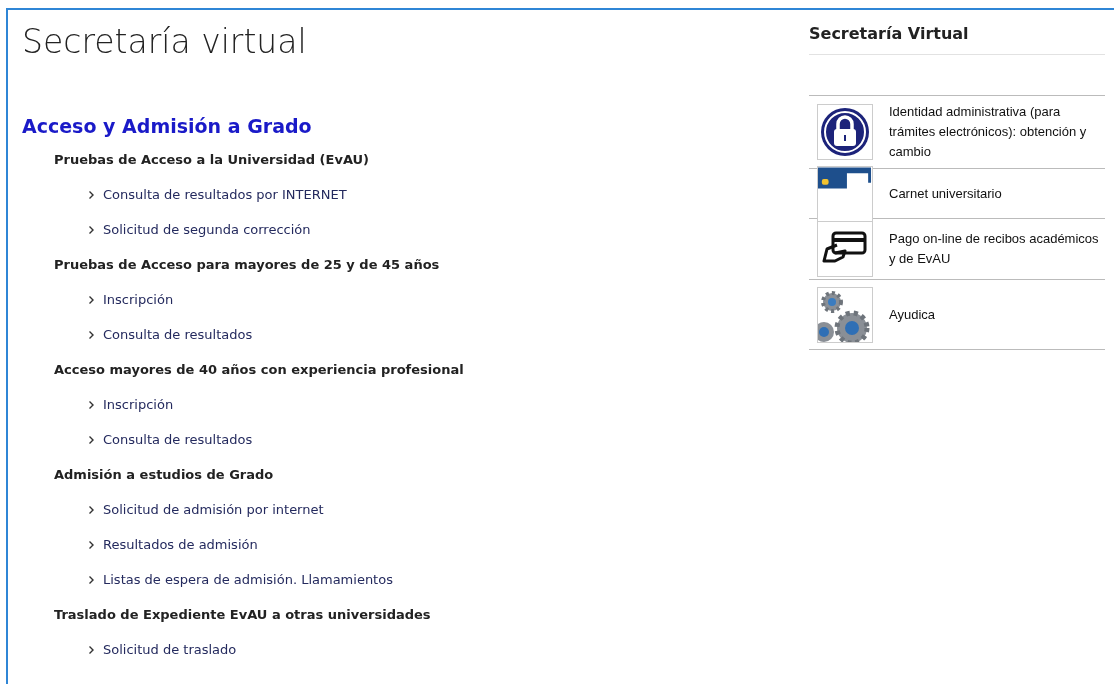 Image resolution: width=1114 pixels, height=684 pixels. What do you see at coordinates (957, 38) in the screenshot?
I see `sidebar-title: Secretaría Virtual` at bounding box center [957, 38].